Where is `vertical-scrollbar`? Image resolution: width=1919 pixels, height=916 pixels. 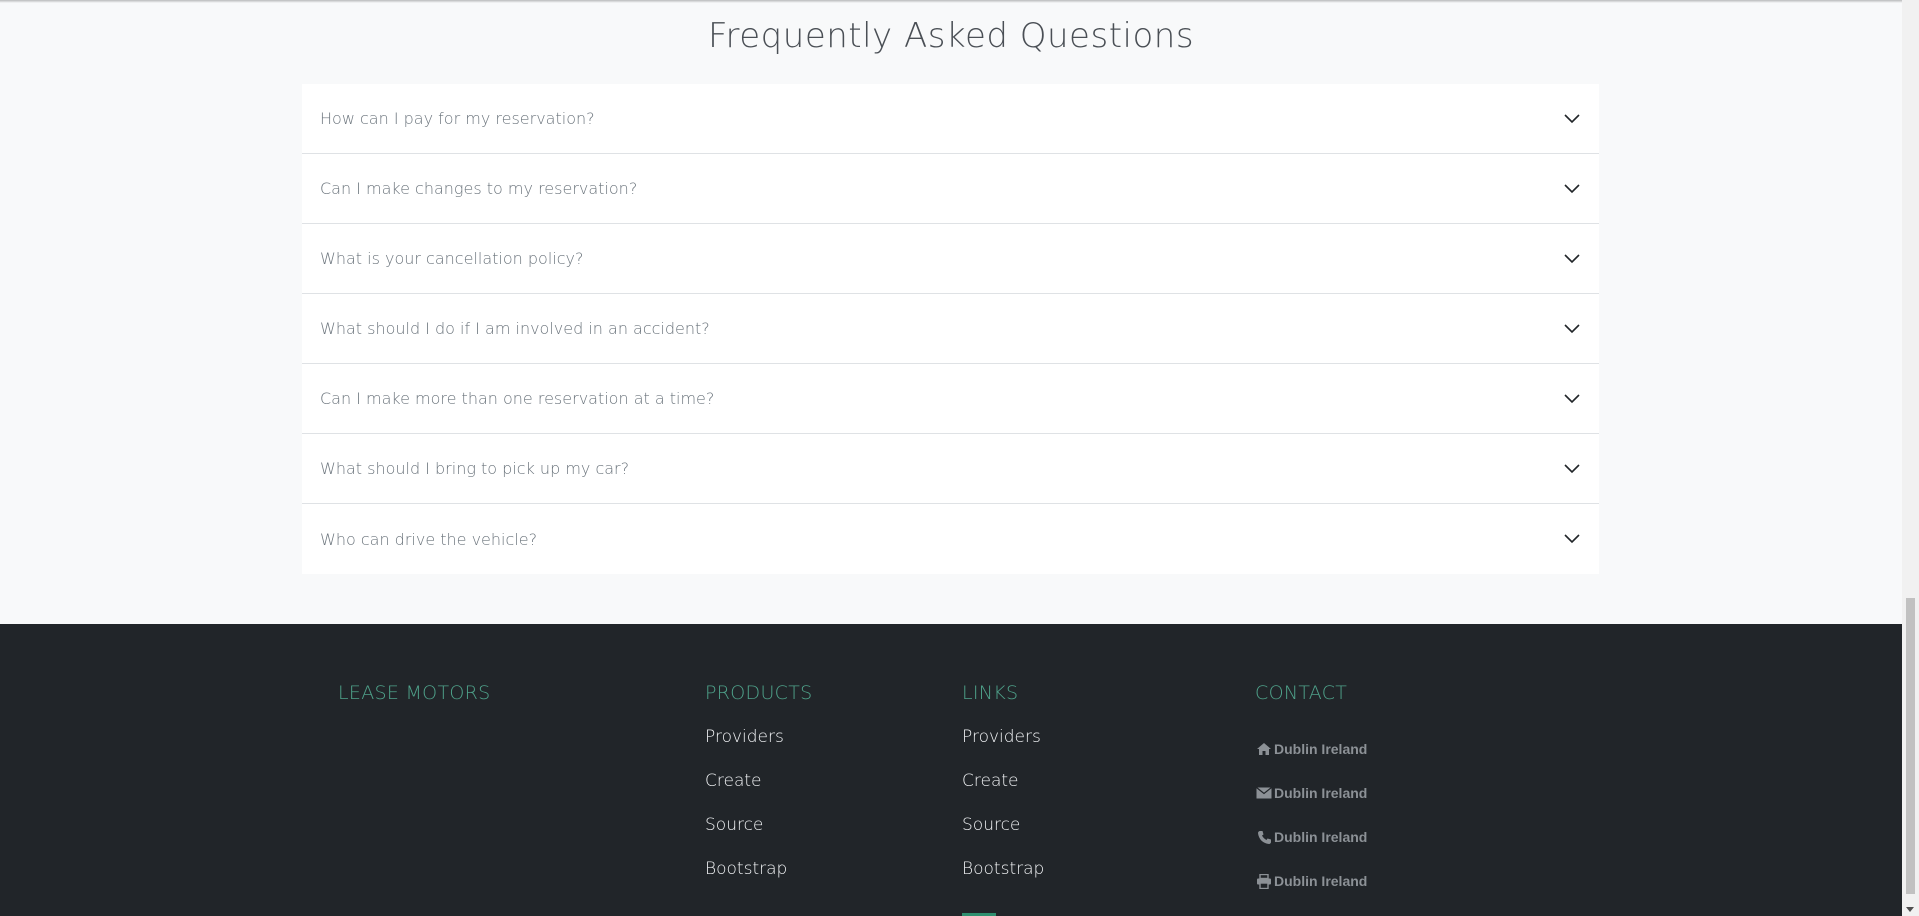
vertical-scrollbar is located at coordinates (1910, 458).